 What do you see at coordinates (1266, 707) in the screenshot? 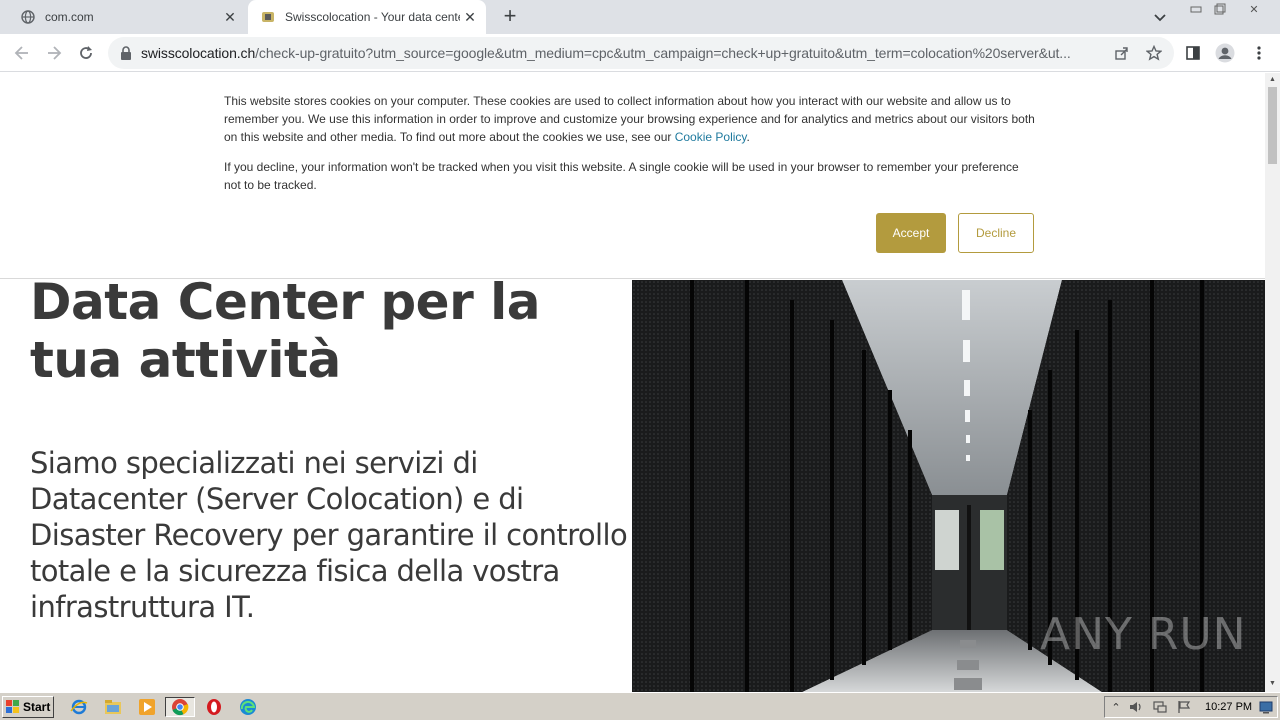
I see `show-desktop-icon` at bounding box center [1266, 707].